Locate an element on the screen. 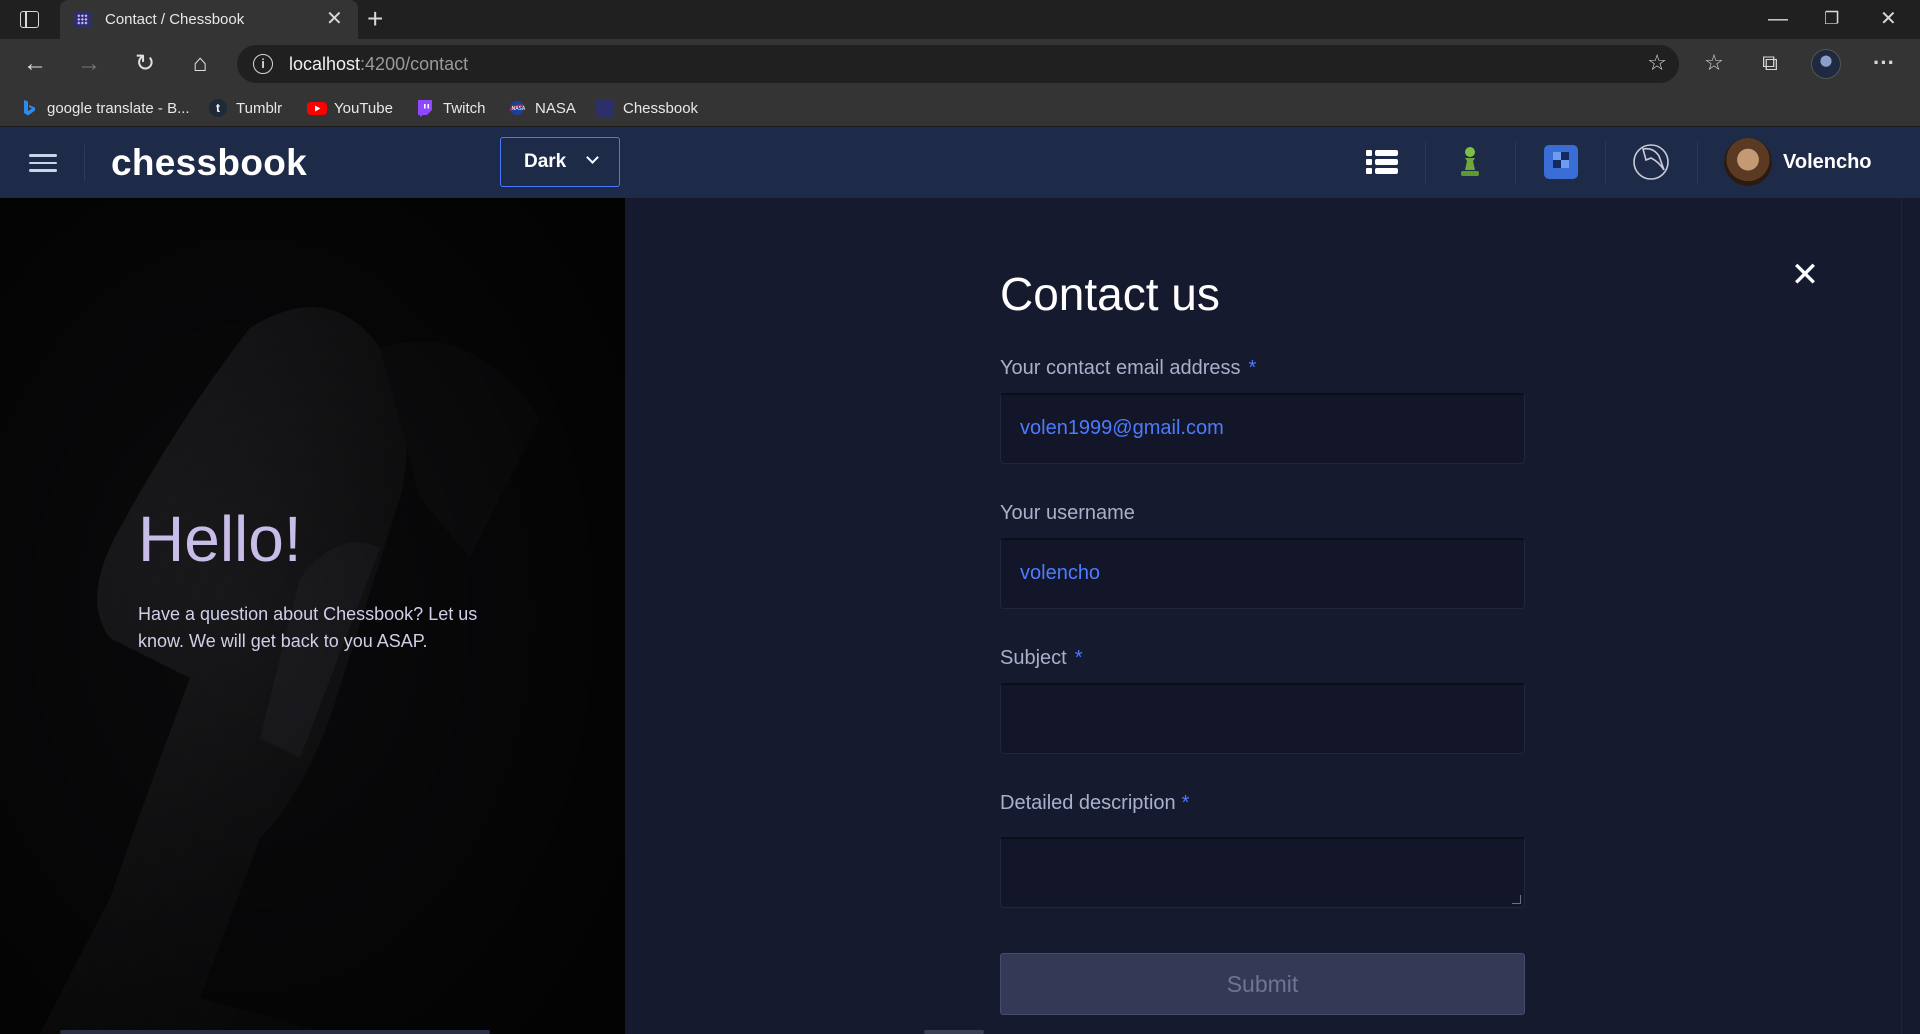  svg-text: NASA is located at coordinates (519, 109).